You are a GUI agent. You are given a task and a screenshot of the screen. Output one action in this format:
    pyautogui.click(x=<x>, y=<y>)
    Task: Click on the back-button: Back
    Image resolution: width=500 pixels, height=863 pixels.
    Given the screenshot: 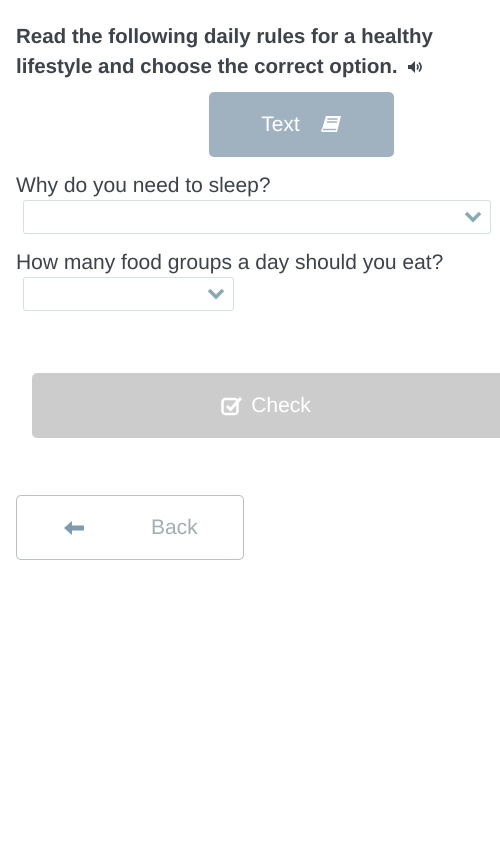 What is the action you would take?
    pyautogui.click(x=130, y=527)
    